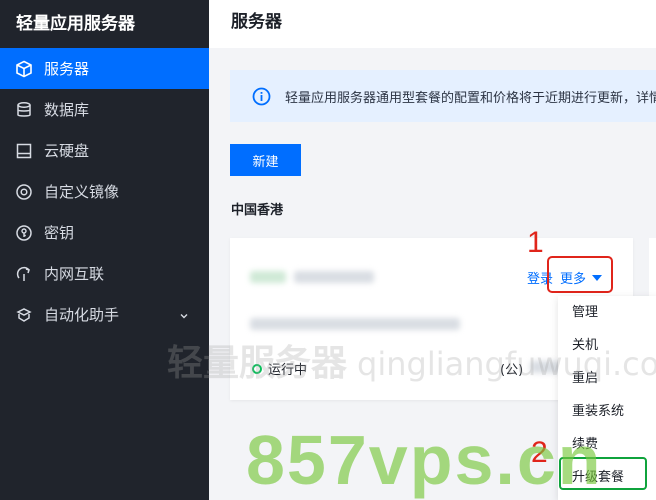  What do you see at coordinates (24, 274) in the screenshot?
I see `link-icon` at bounding box center [24, 274].